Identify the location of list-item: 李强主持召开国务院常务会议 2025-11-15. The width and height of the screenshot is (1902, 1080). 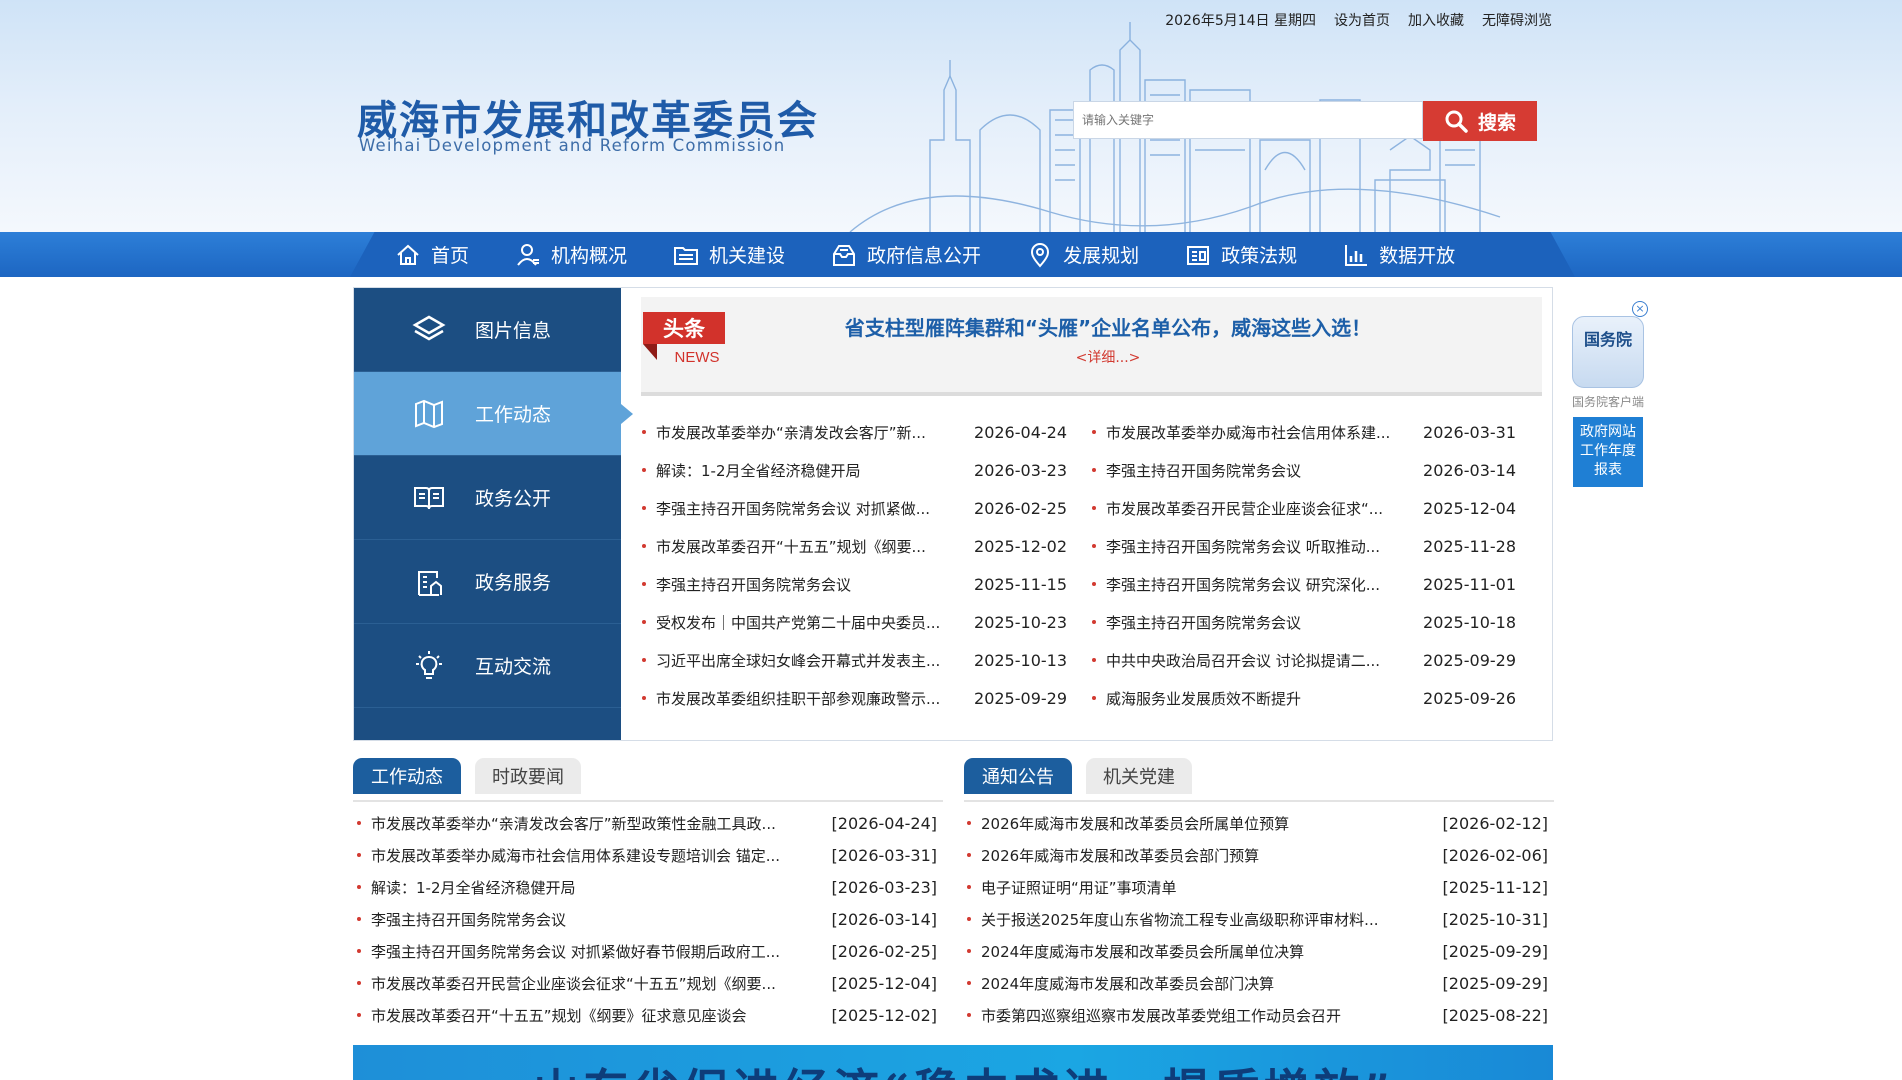
(854, 584).